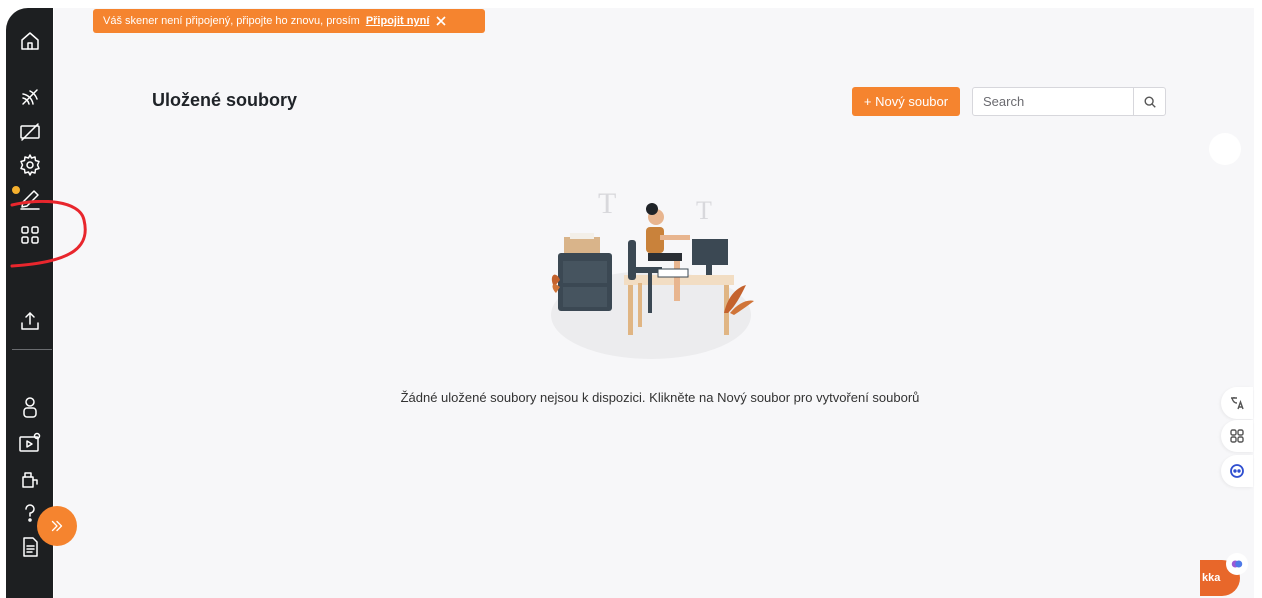  Describe the element at coordinates (441, 21) in the screenshot. I see `close-icon` at that location.